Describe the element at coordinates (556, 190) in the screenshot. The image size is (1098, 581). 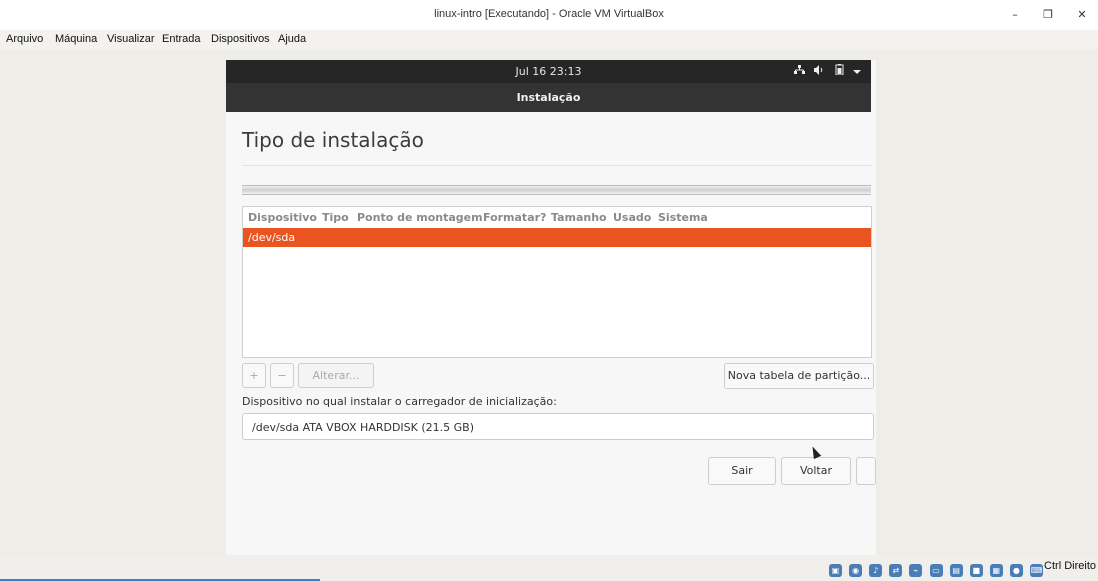
I see `partition-bar` at that location.